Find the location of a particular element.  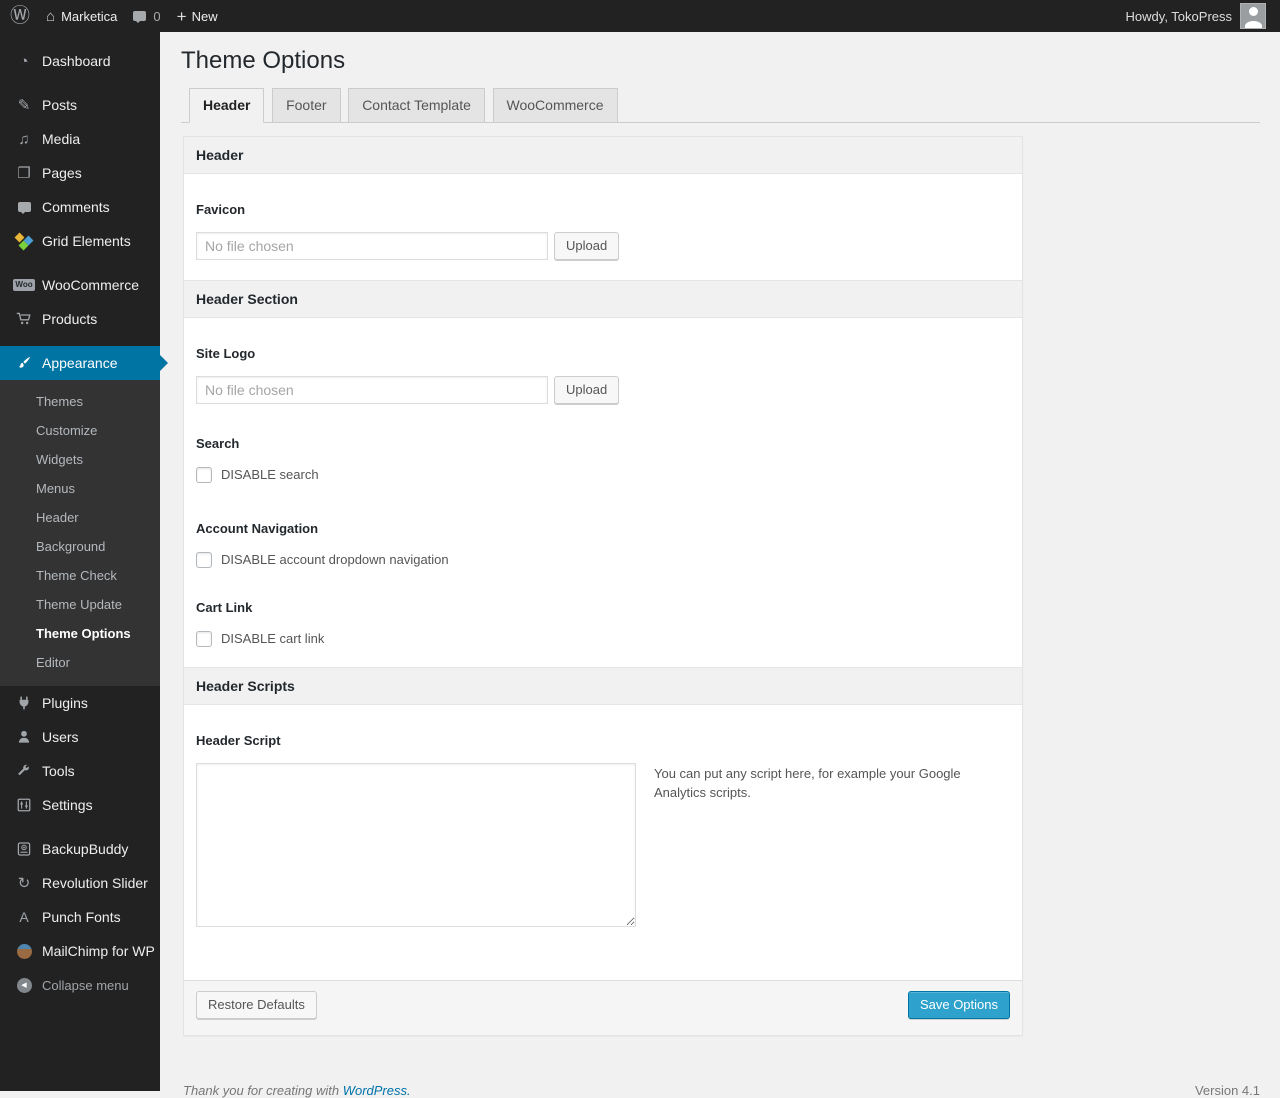

dashboard-icon: ◔ is located at coordinates (24, 61).